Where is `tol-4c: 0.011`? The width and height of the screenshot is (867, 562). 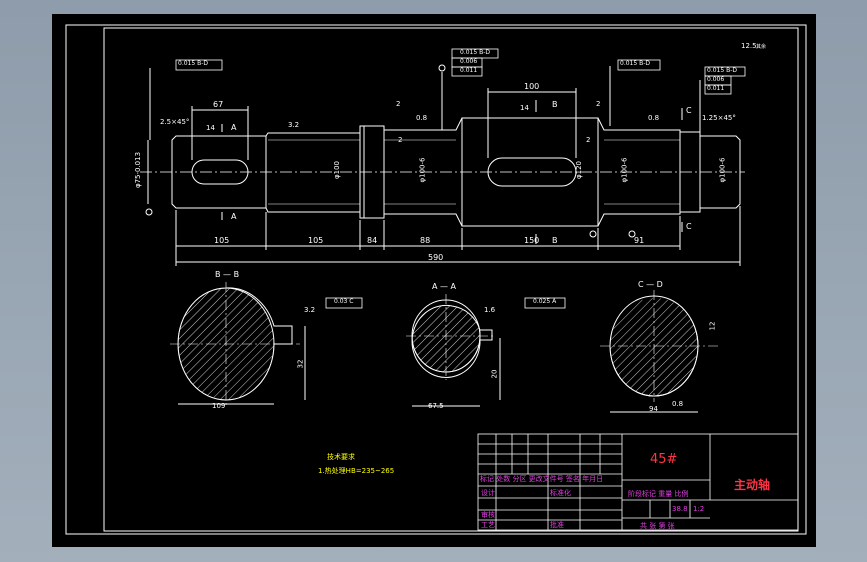 tol-4c: 0.011 is located at coordinates (716, 88).